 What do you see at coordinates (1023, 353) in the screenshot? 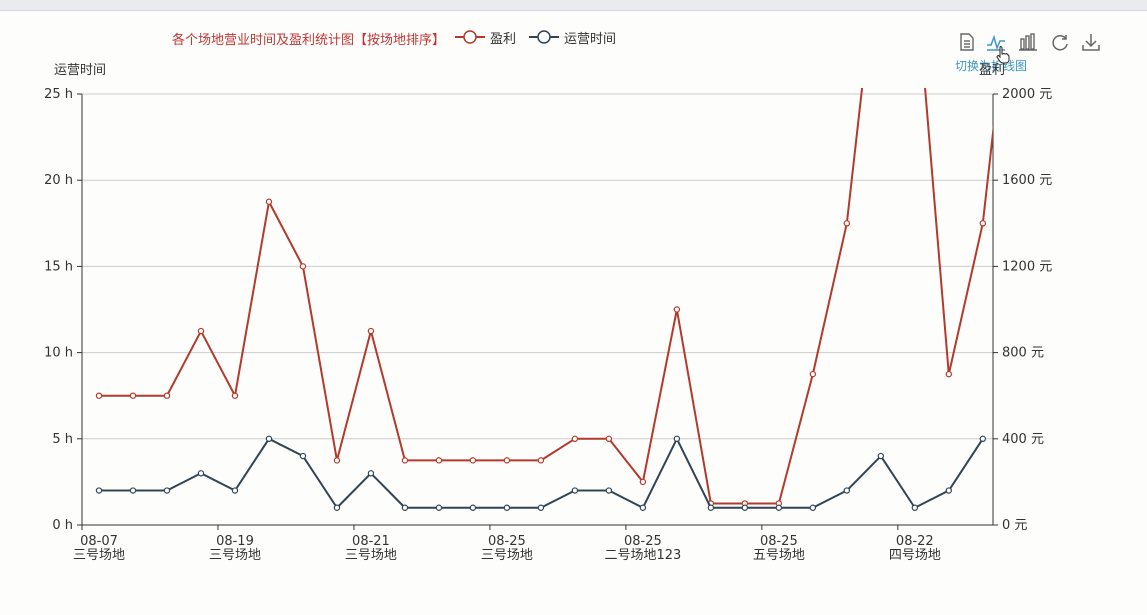
I see `y-right-tick-label: 800 元` at bounding box center [1023, 353].